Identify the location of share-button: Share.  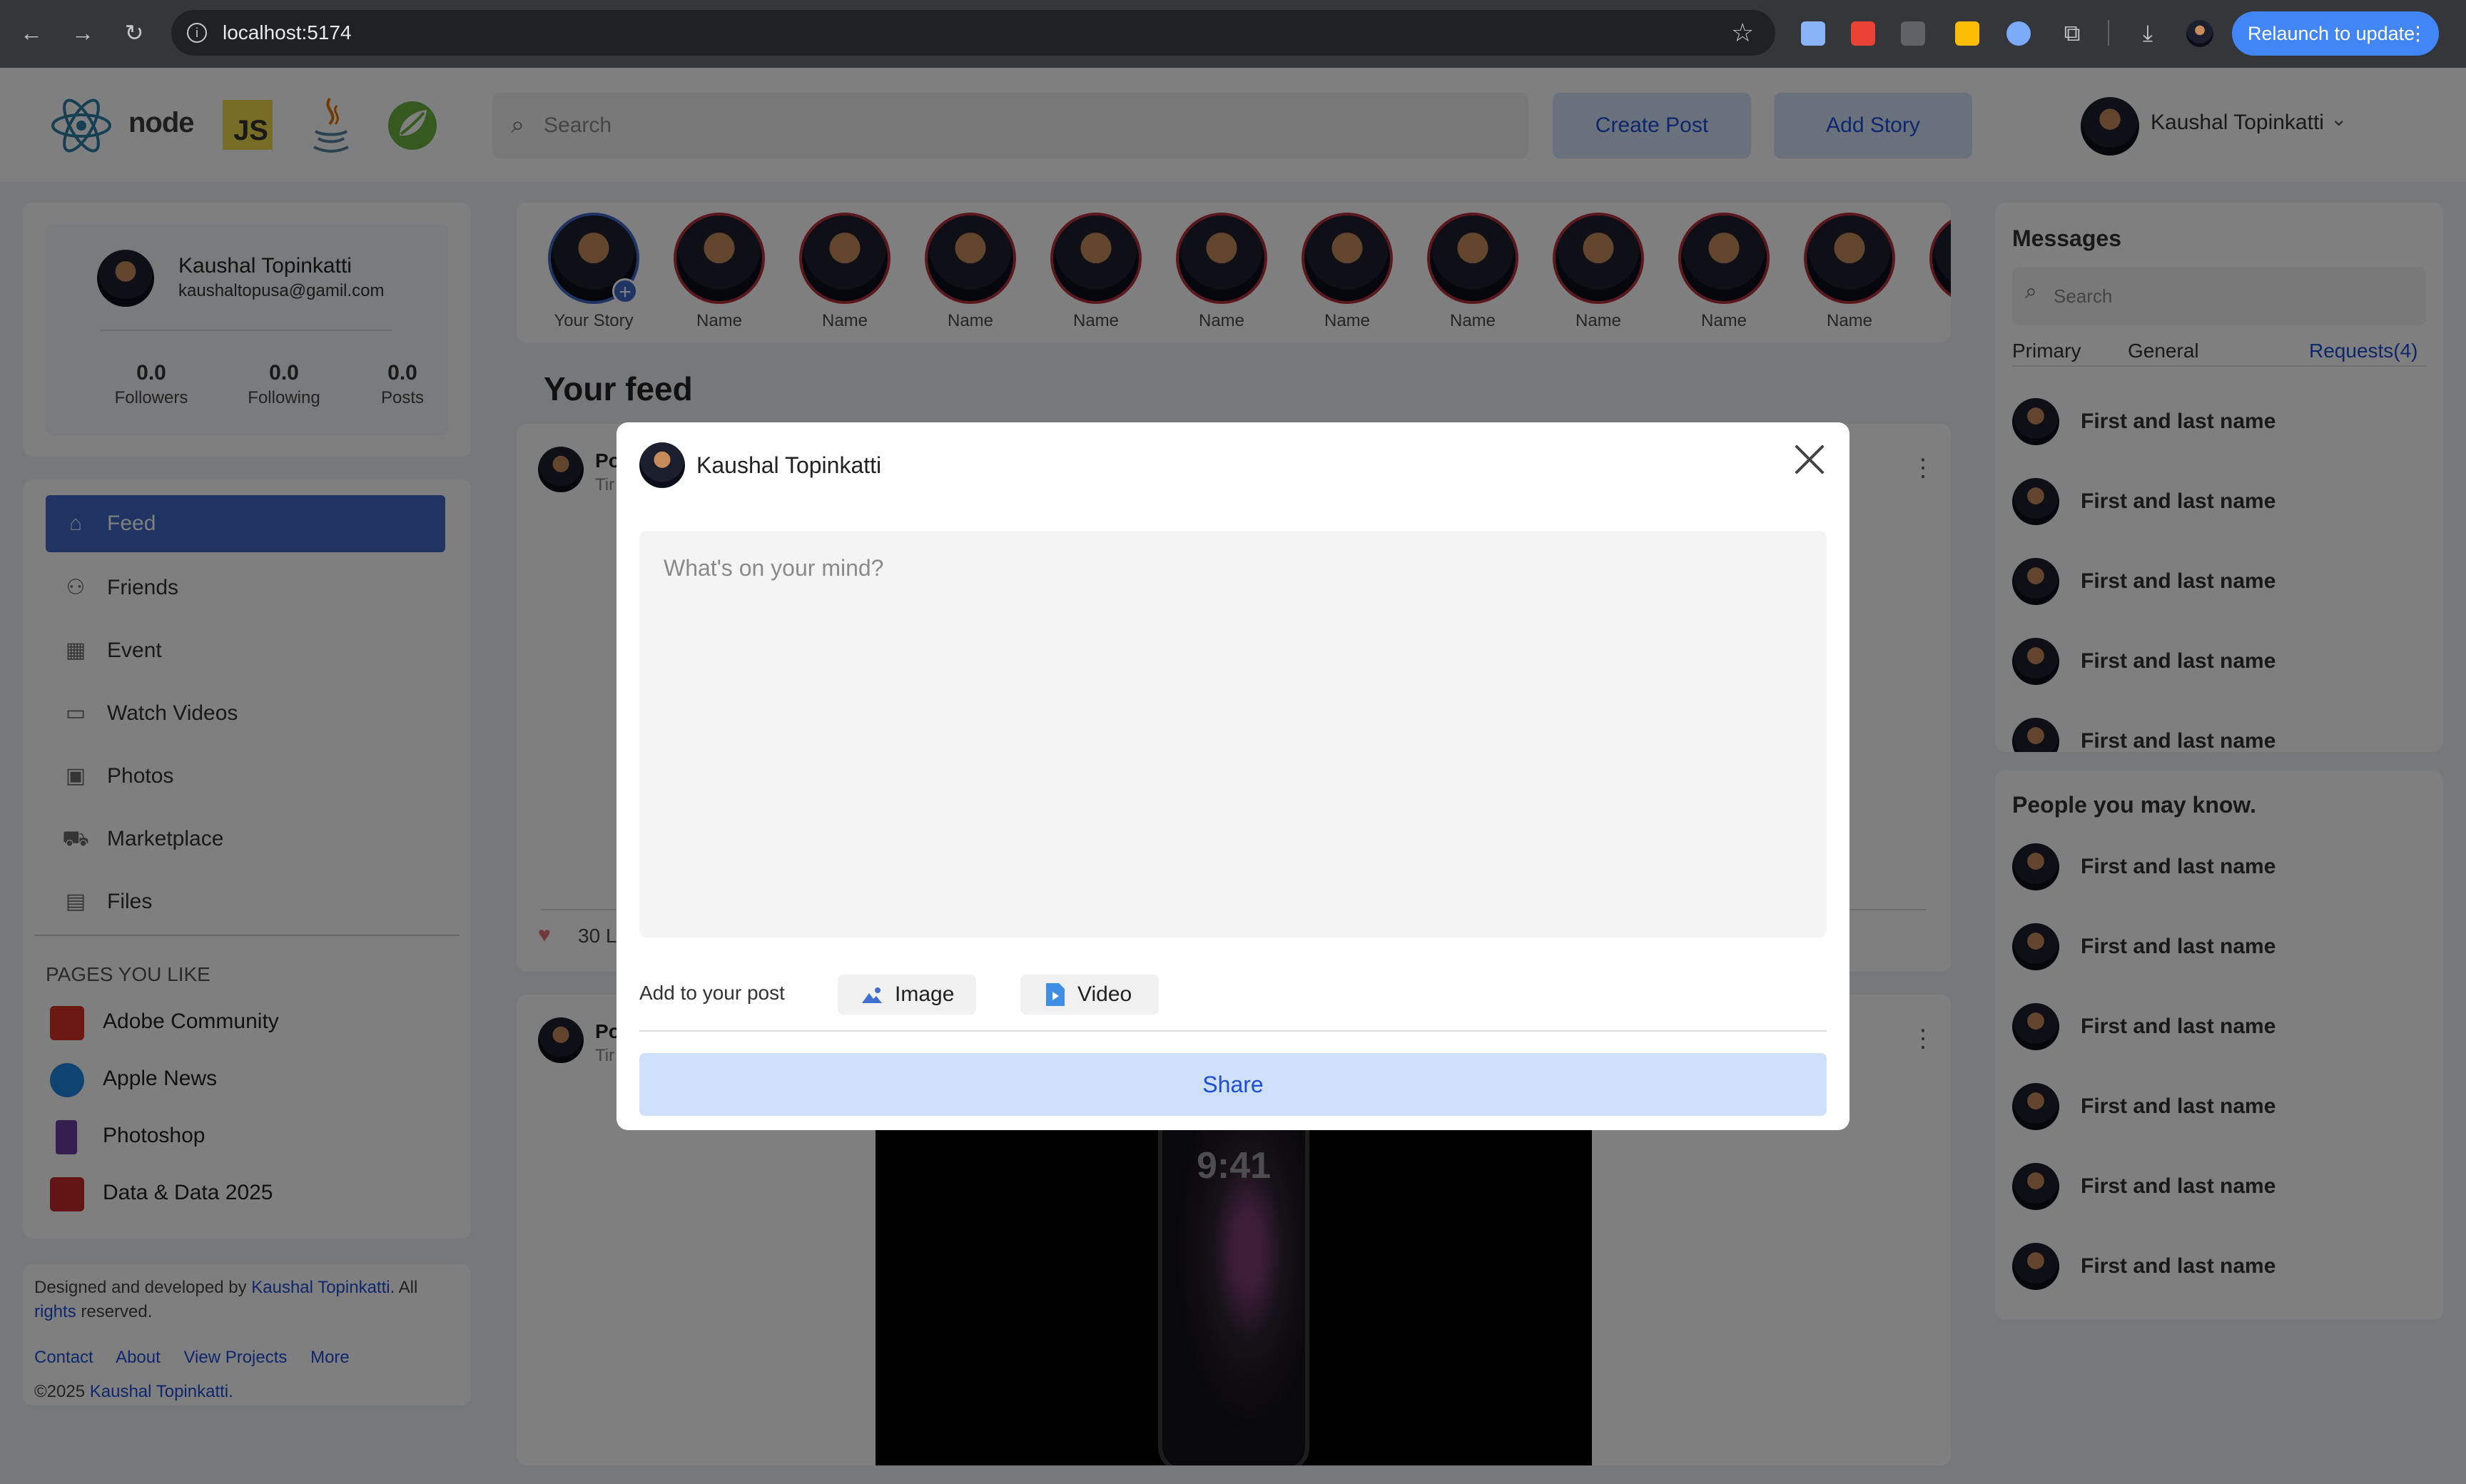
(1233, 1084).